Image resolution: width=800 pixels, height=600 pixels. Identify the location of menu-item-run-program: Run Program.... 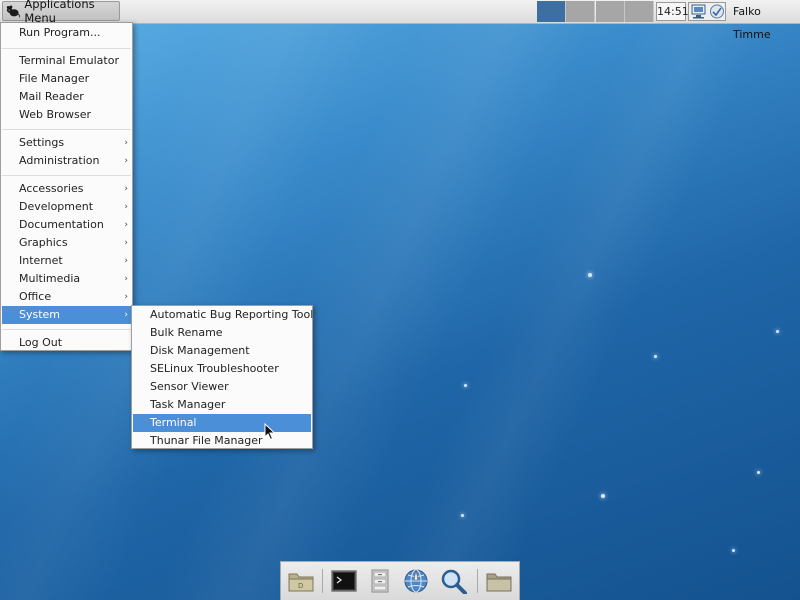
(66, 33).